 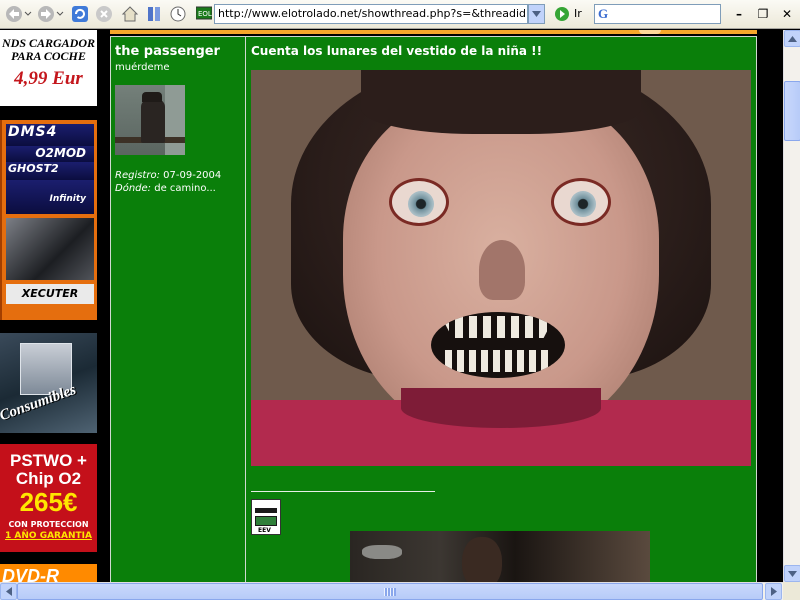 I want to click on user-title: muérdeme, so click(x=142, y=67).